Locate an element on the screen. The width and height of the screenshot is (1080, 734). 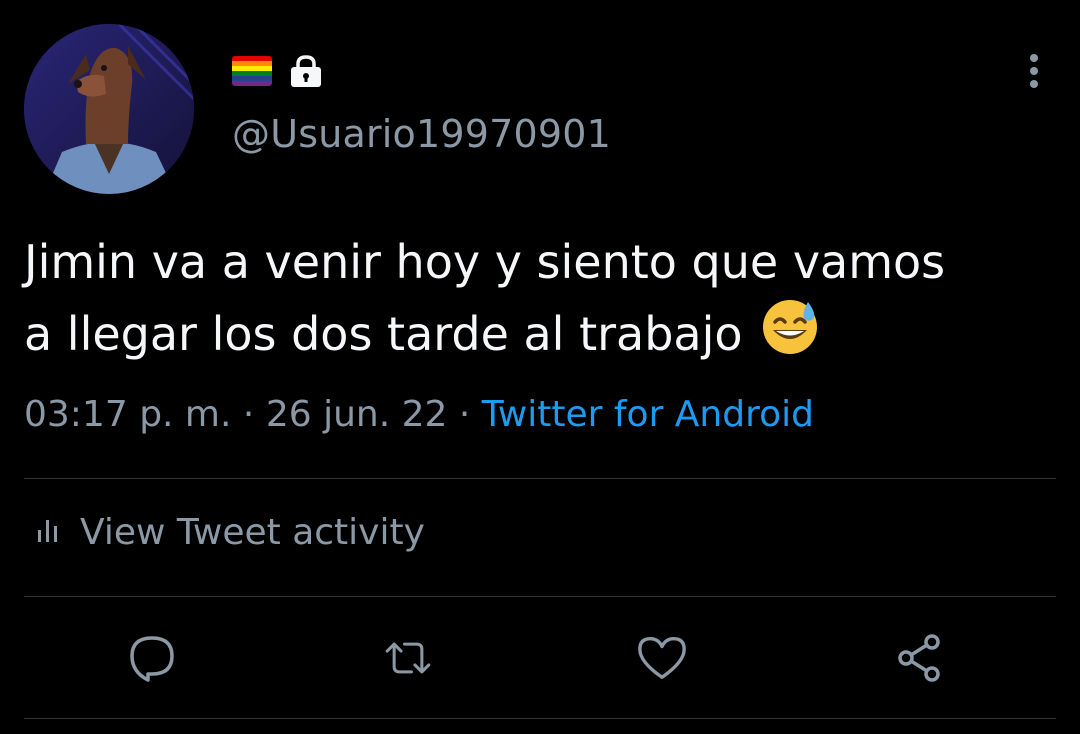
more-options-icon is located at coordinates (1034, 71).